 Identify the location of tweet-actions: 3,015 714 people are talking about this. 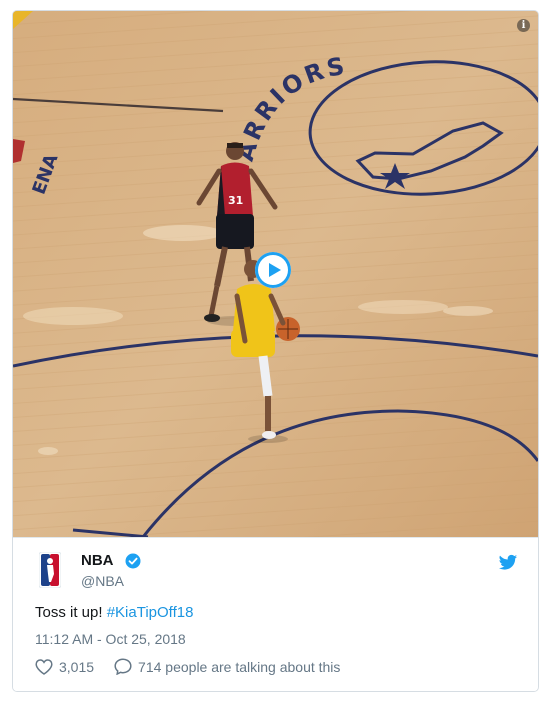
(187, 666).